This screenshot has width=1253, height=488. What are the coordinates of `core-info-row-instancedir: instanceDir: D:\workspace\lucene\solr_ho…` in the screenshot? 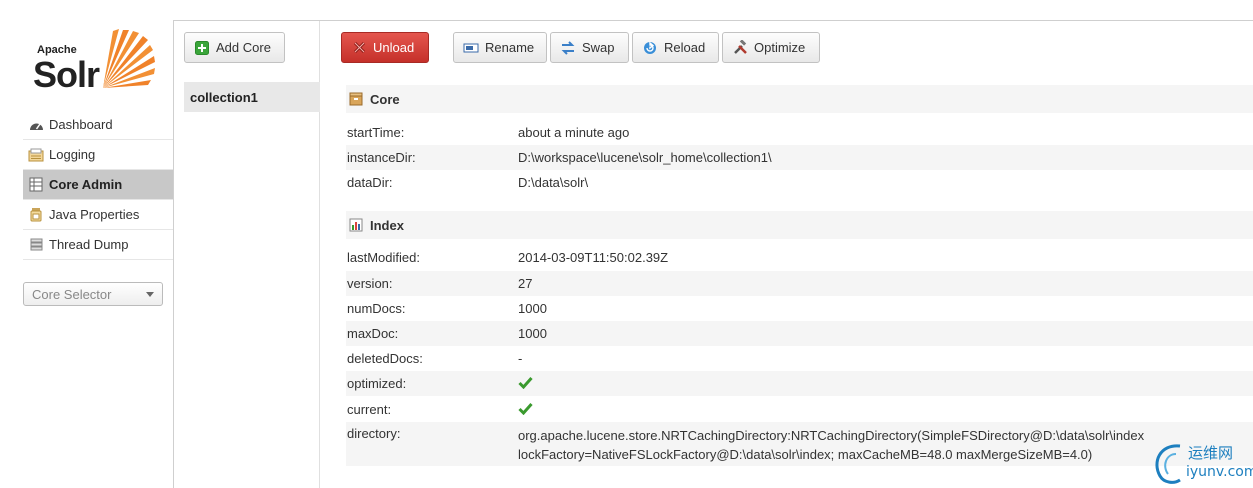 It's located at (799, 157).